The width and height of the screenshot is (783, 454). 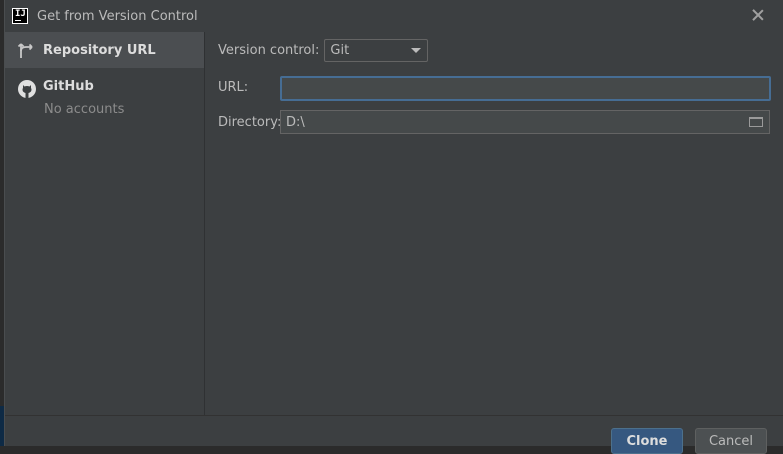 What do you see at coordinates (233, 87) in the screenshot?
I see `url-label: URL:` at bounding box center [233, 87].